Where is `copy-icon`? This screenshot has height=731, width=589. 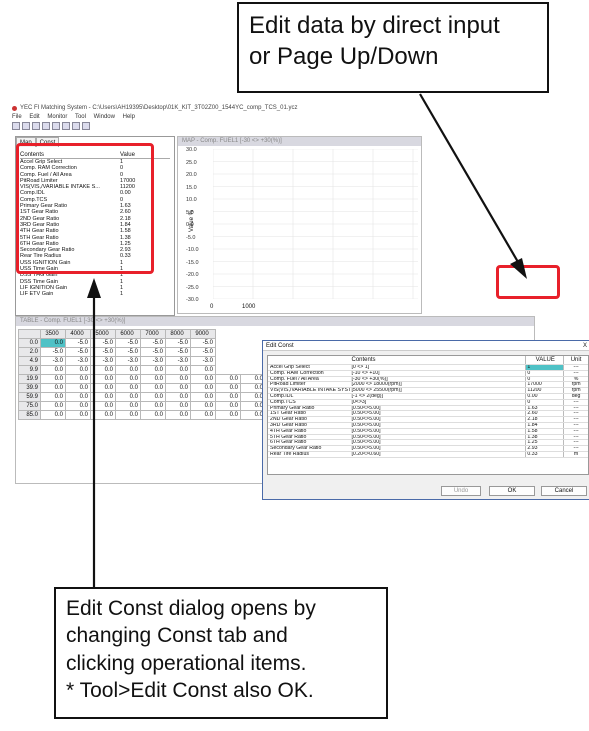 copy-icon is located at coordinates (36, 126).